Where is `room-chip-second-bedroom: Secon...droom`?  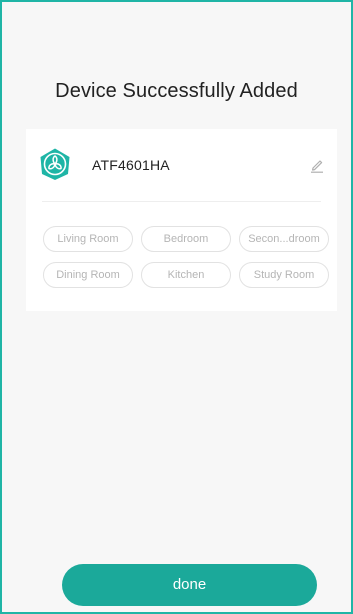
room-chip-second-bedroom: Secon...droom is located at coordinates (284, 239).